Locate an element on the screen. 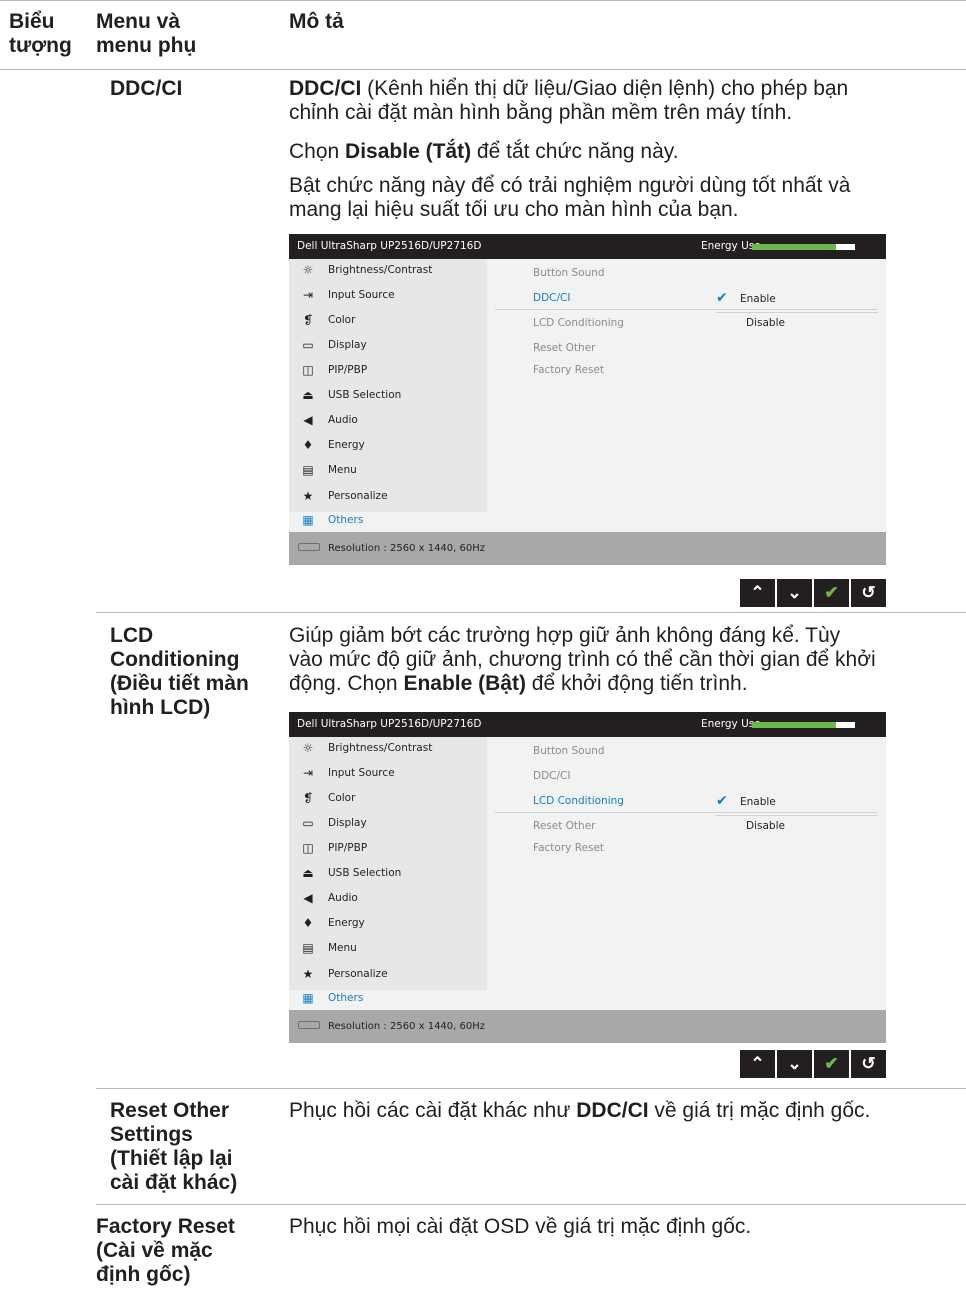  osd-footer: Resolution : 2560 x 1440, 60Hz is located at coordinates (587, 1026).